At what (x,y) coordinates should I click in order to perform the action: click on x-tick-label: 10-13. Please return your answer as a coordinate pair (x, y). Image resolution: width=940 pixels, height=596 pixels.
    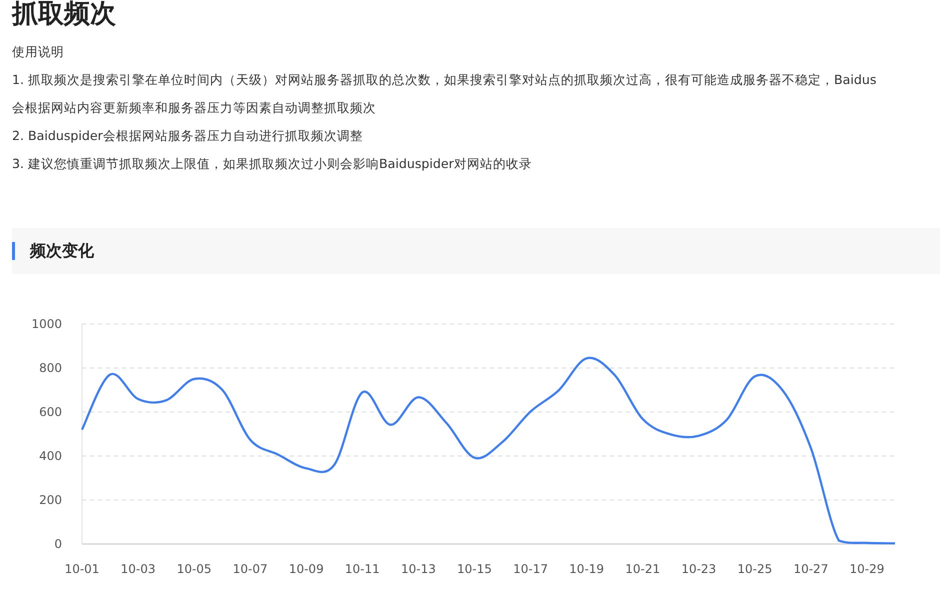
    Looking at the image, I should click on (418, 569).